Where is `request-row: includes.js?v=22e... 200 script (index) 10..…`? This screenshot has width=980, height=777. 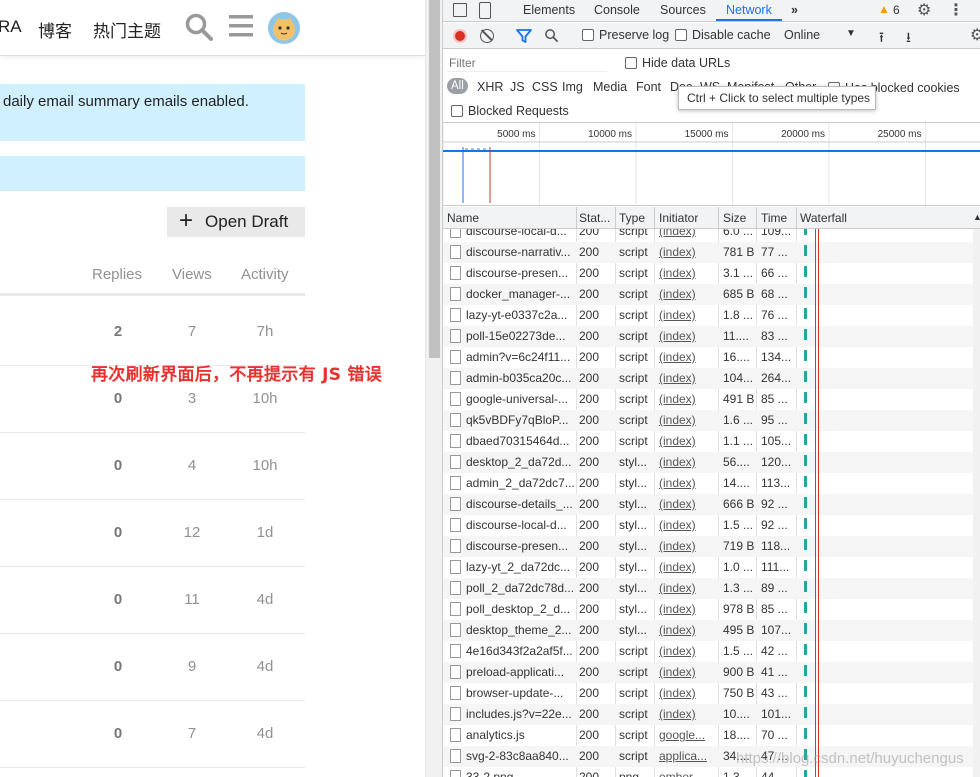
request-row: includes.js?v=22e... 200 script (index) 10..… is located at coordinates (711, 714).